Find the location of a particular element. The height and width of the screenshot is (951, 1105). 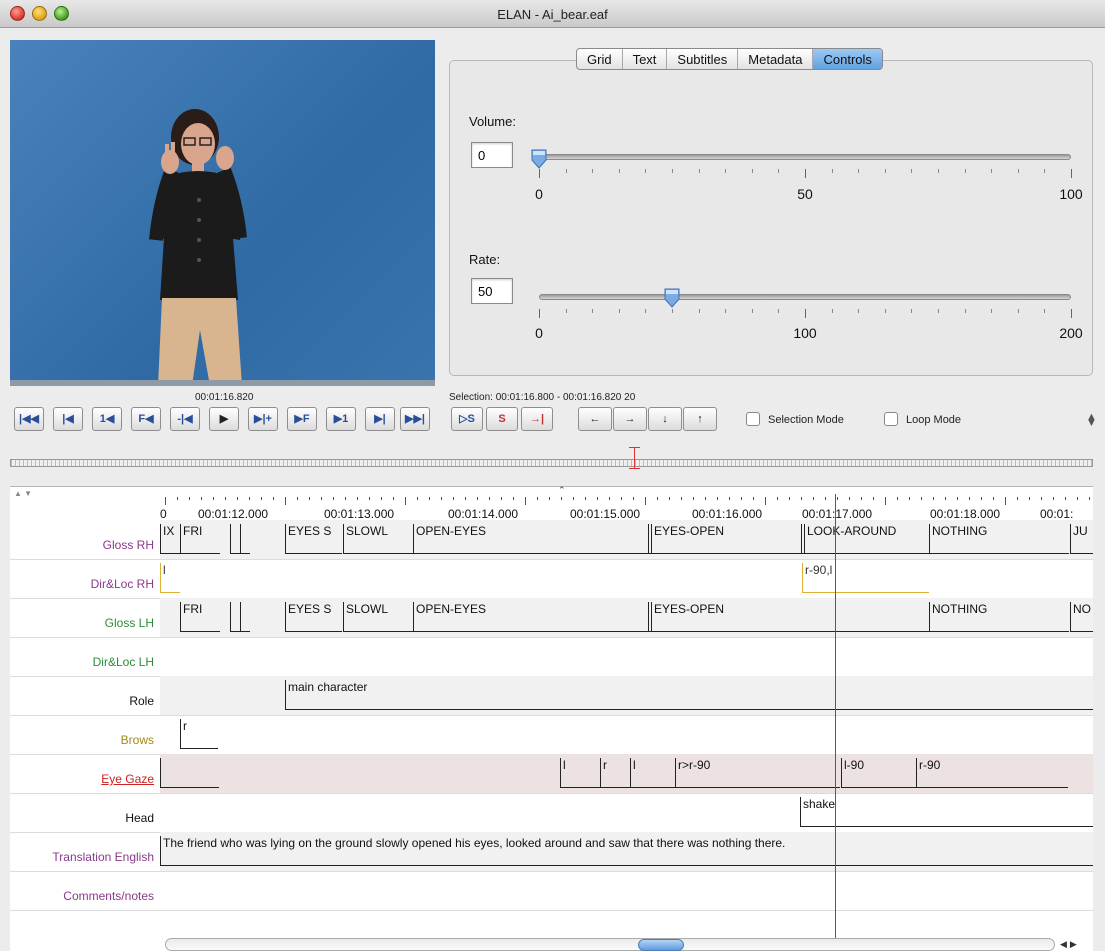

time-overview-strip is located at coordinates (551, 463).